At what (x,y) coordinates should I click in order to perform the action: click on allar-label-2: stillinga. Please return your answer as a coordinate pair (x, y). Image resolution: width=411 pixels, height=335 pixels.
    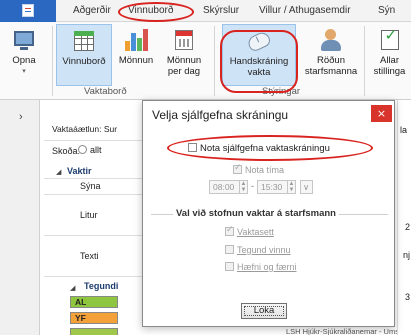
    Looking at the image, I should click on (389, 71).